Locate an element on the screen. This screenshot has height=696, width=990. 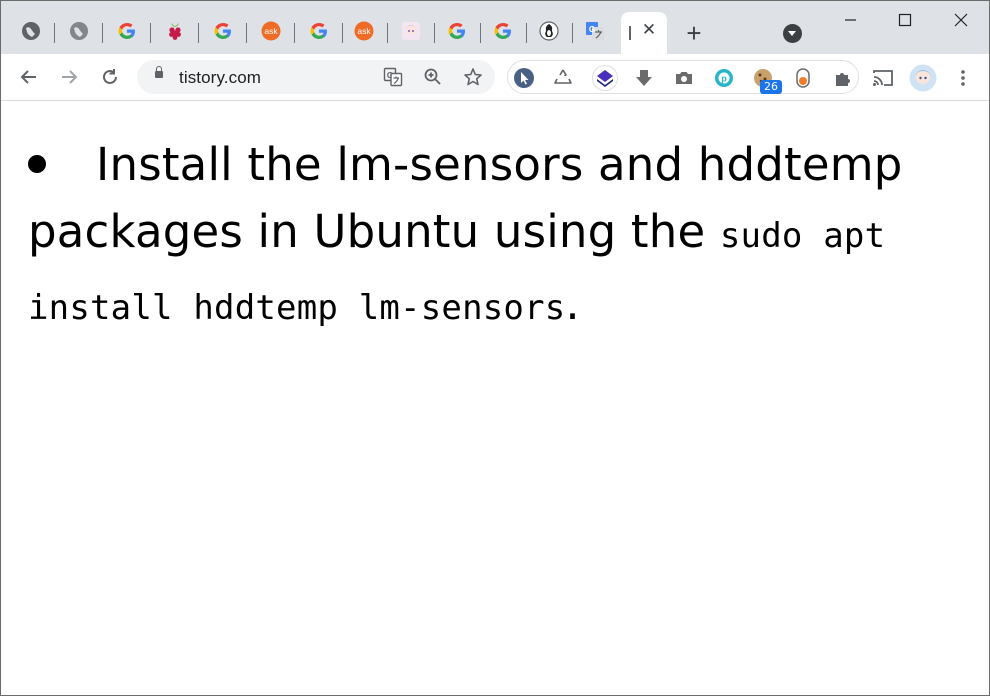
tab-8: ask is located at coordinates (365, 33).